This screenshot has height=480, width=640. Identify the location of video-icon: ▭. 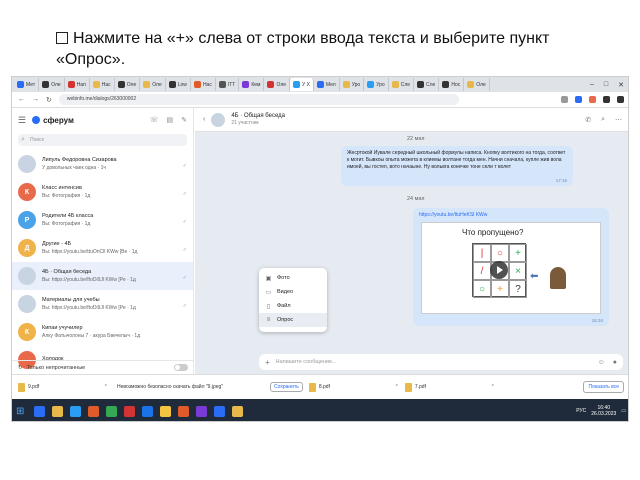
(268, 292).